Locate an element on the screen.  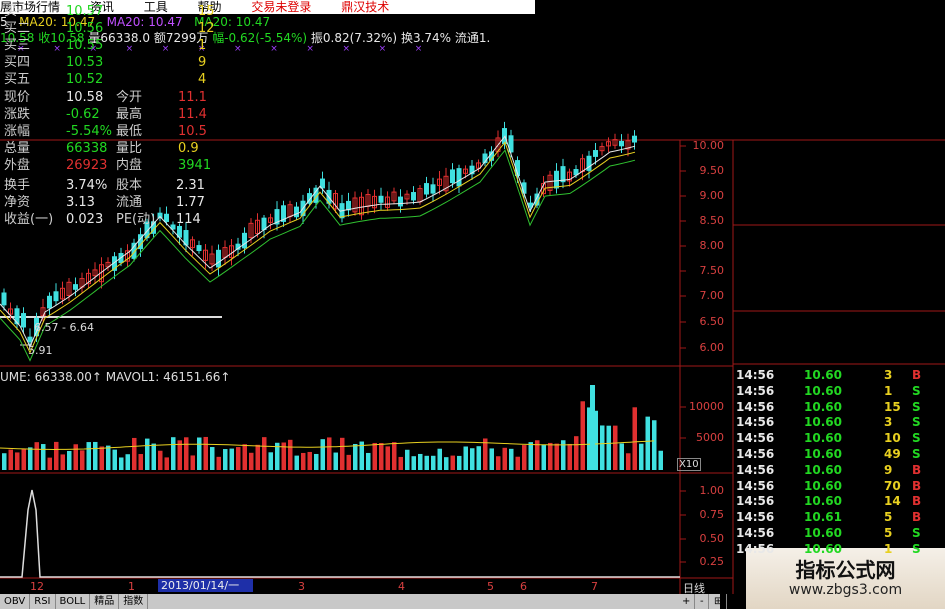
bid-volume: 1 is located at coordinates (202, 45).